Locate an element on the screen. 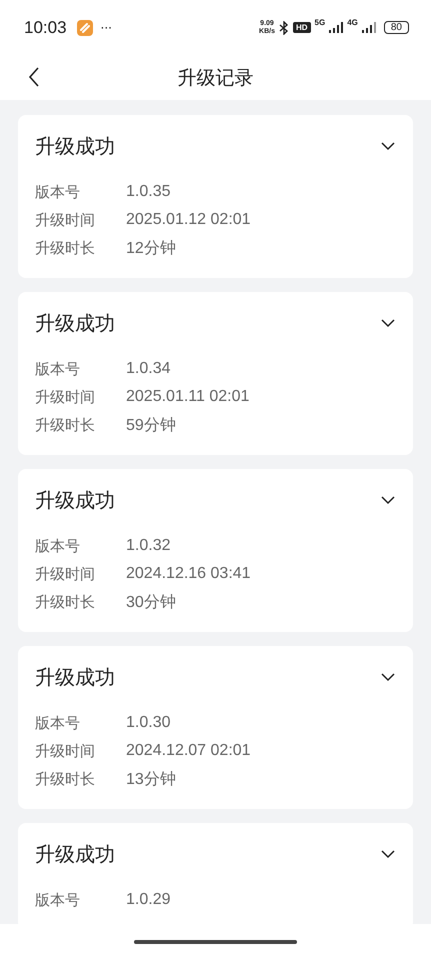  field-value: 30分钟 is located at coordinates (151, 602).